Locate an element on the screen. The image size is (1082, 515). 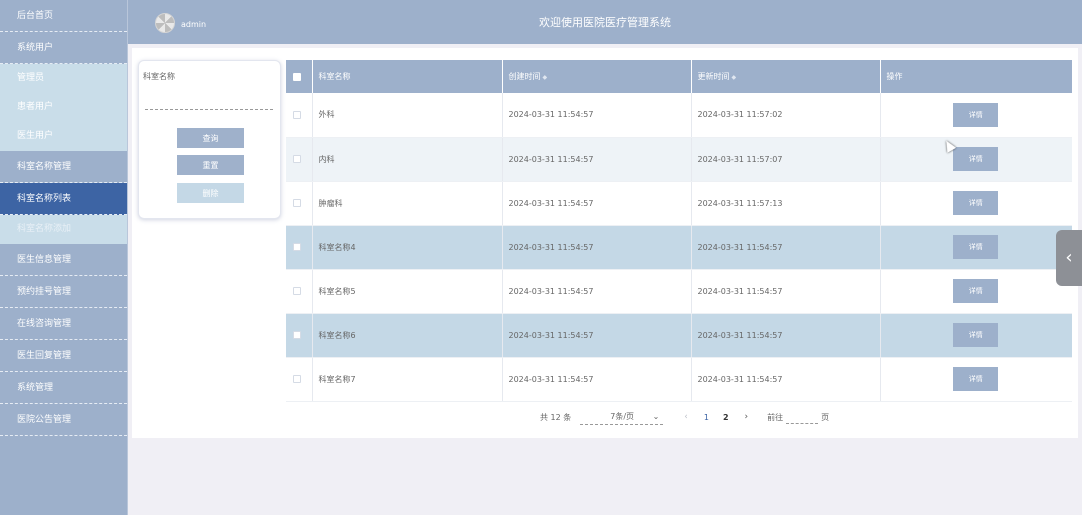
cell-updated: 2024-03-31 11:57:13 is located at coordinates (786, 203).